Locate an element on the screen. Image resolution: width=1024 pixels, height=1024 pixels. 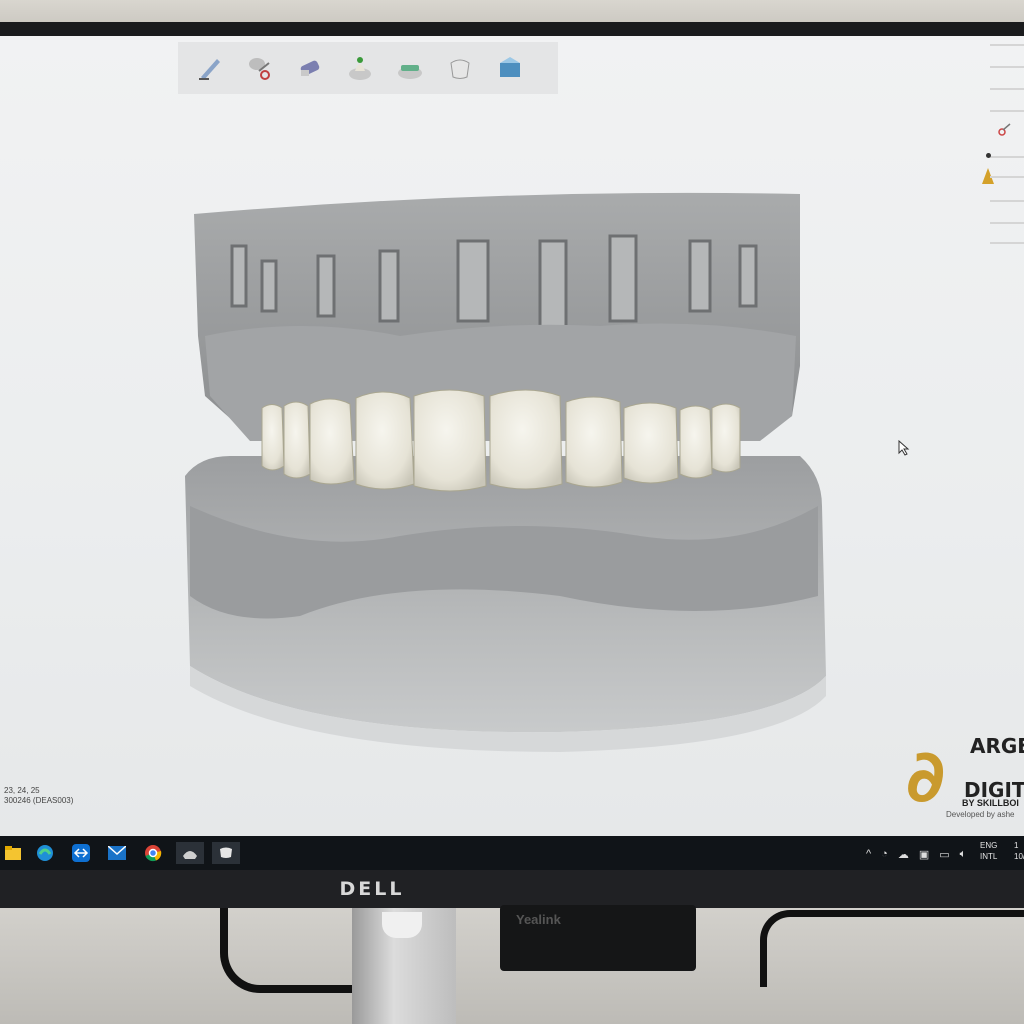
windows-taskbar: ^ ◔ ☁ ▣ ▭ 🔈︎ ENG INTL 1 10/ is located at coordinates (512, 853).